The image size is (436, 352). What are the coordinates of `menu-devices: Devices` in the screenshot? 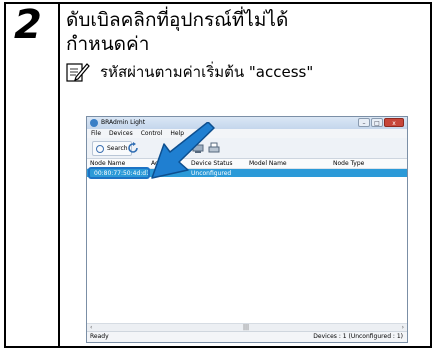 It's located at (121, 133).